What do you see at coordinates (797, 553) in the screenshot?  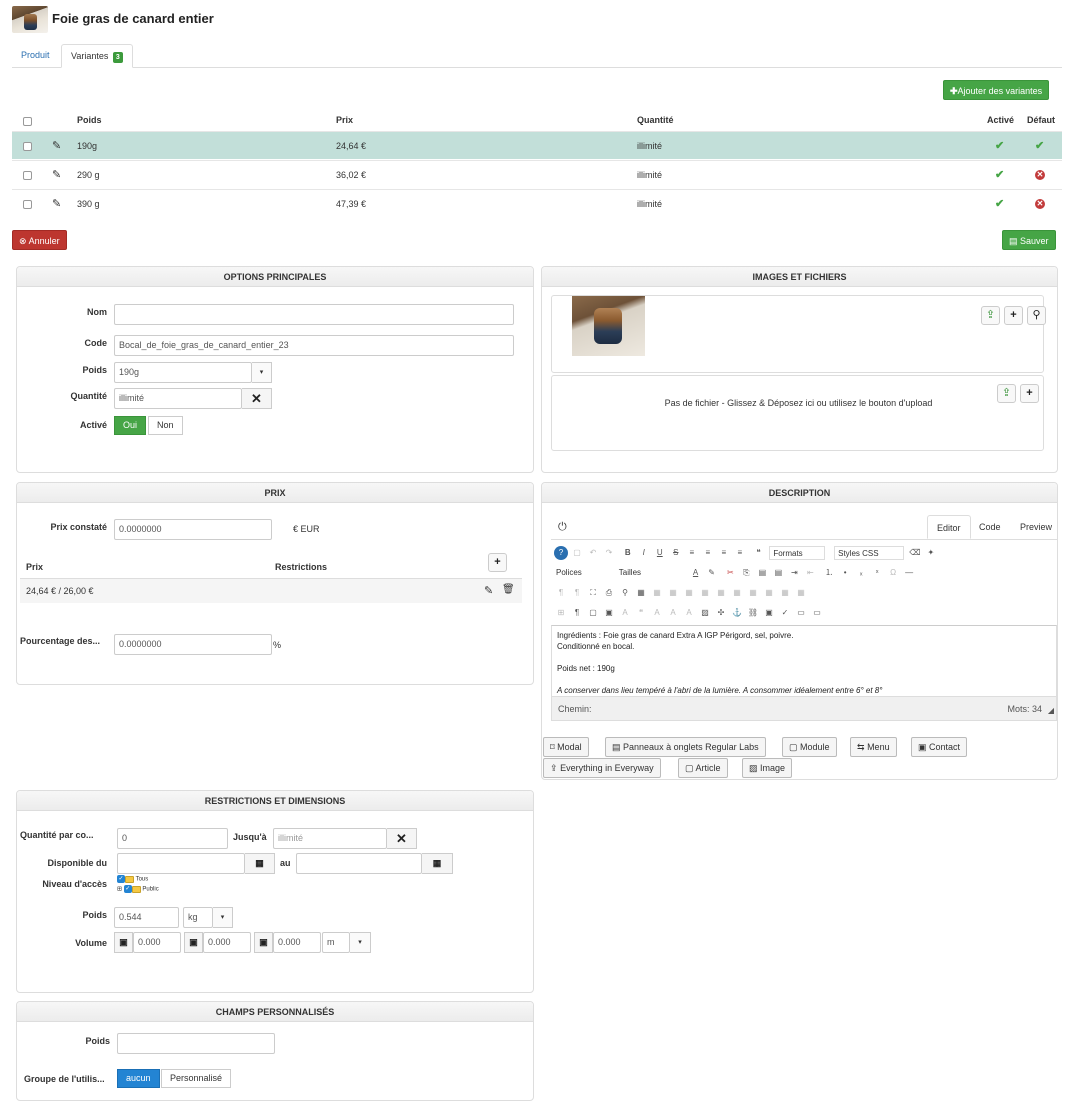 I see `formats-select: Formats` at bounding box center [797, 553].